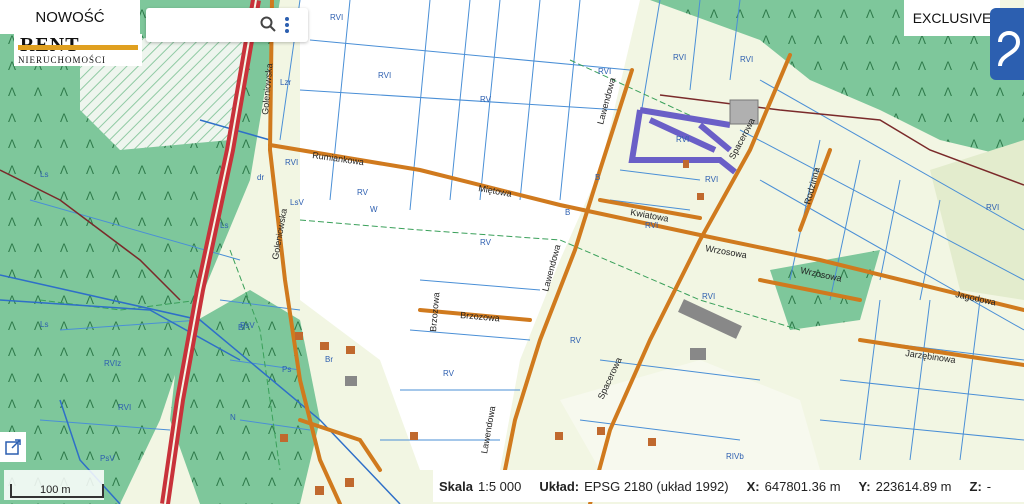 This screenshot has width=1024, height=504. I want to click on svg-text: LsV, so click(297, 202).